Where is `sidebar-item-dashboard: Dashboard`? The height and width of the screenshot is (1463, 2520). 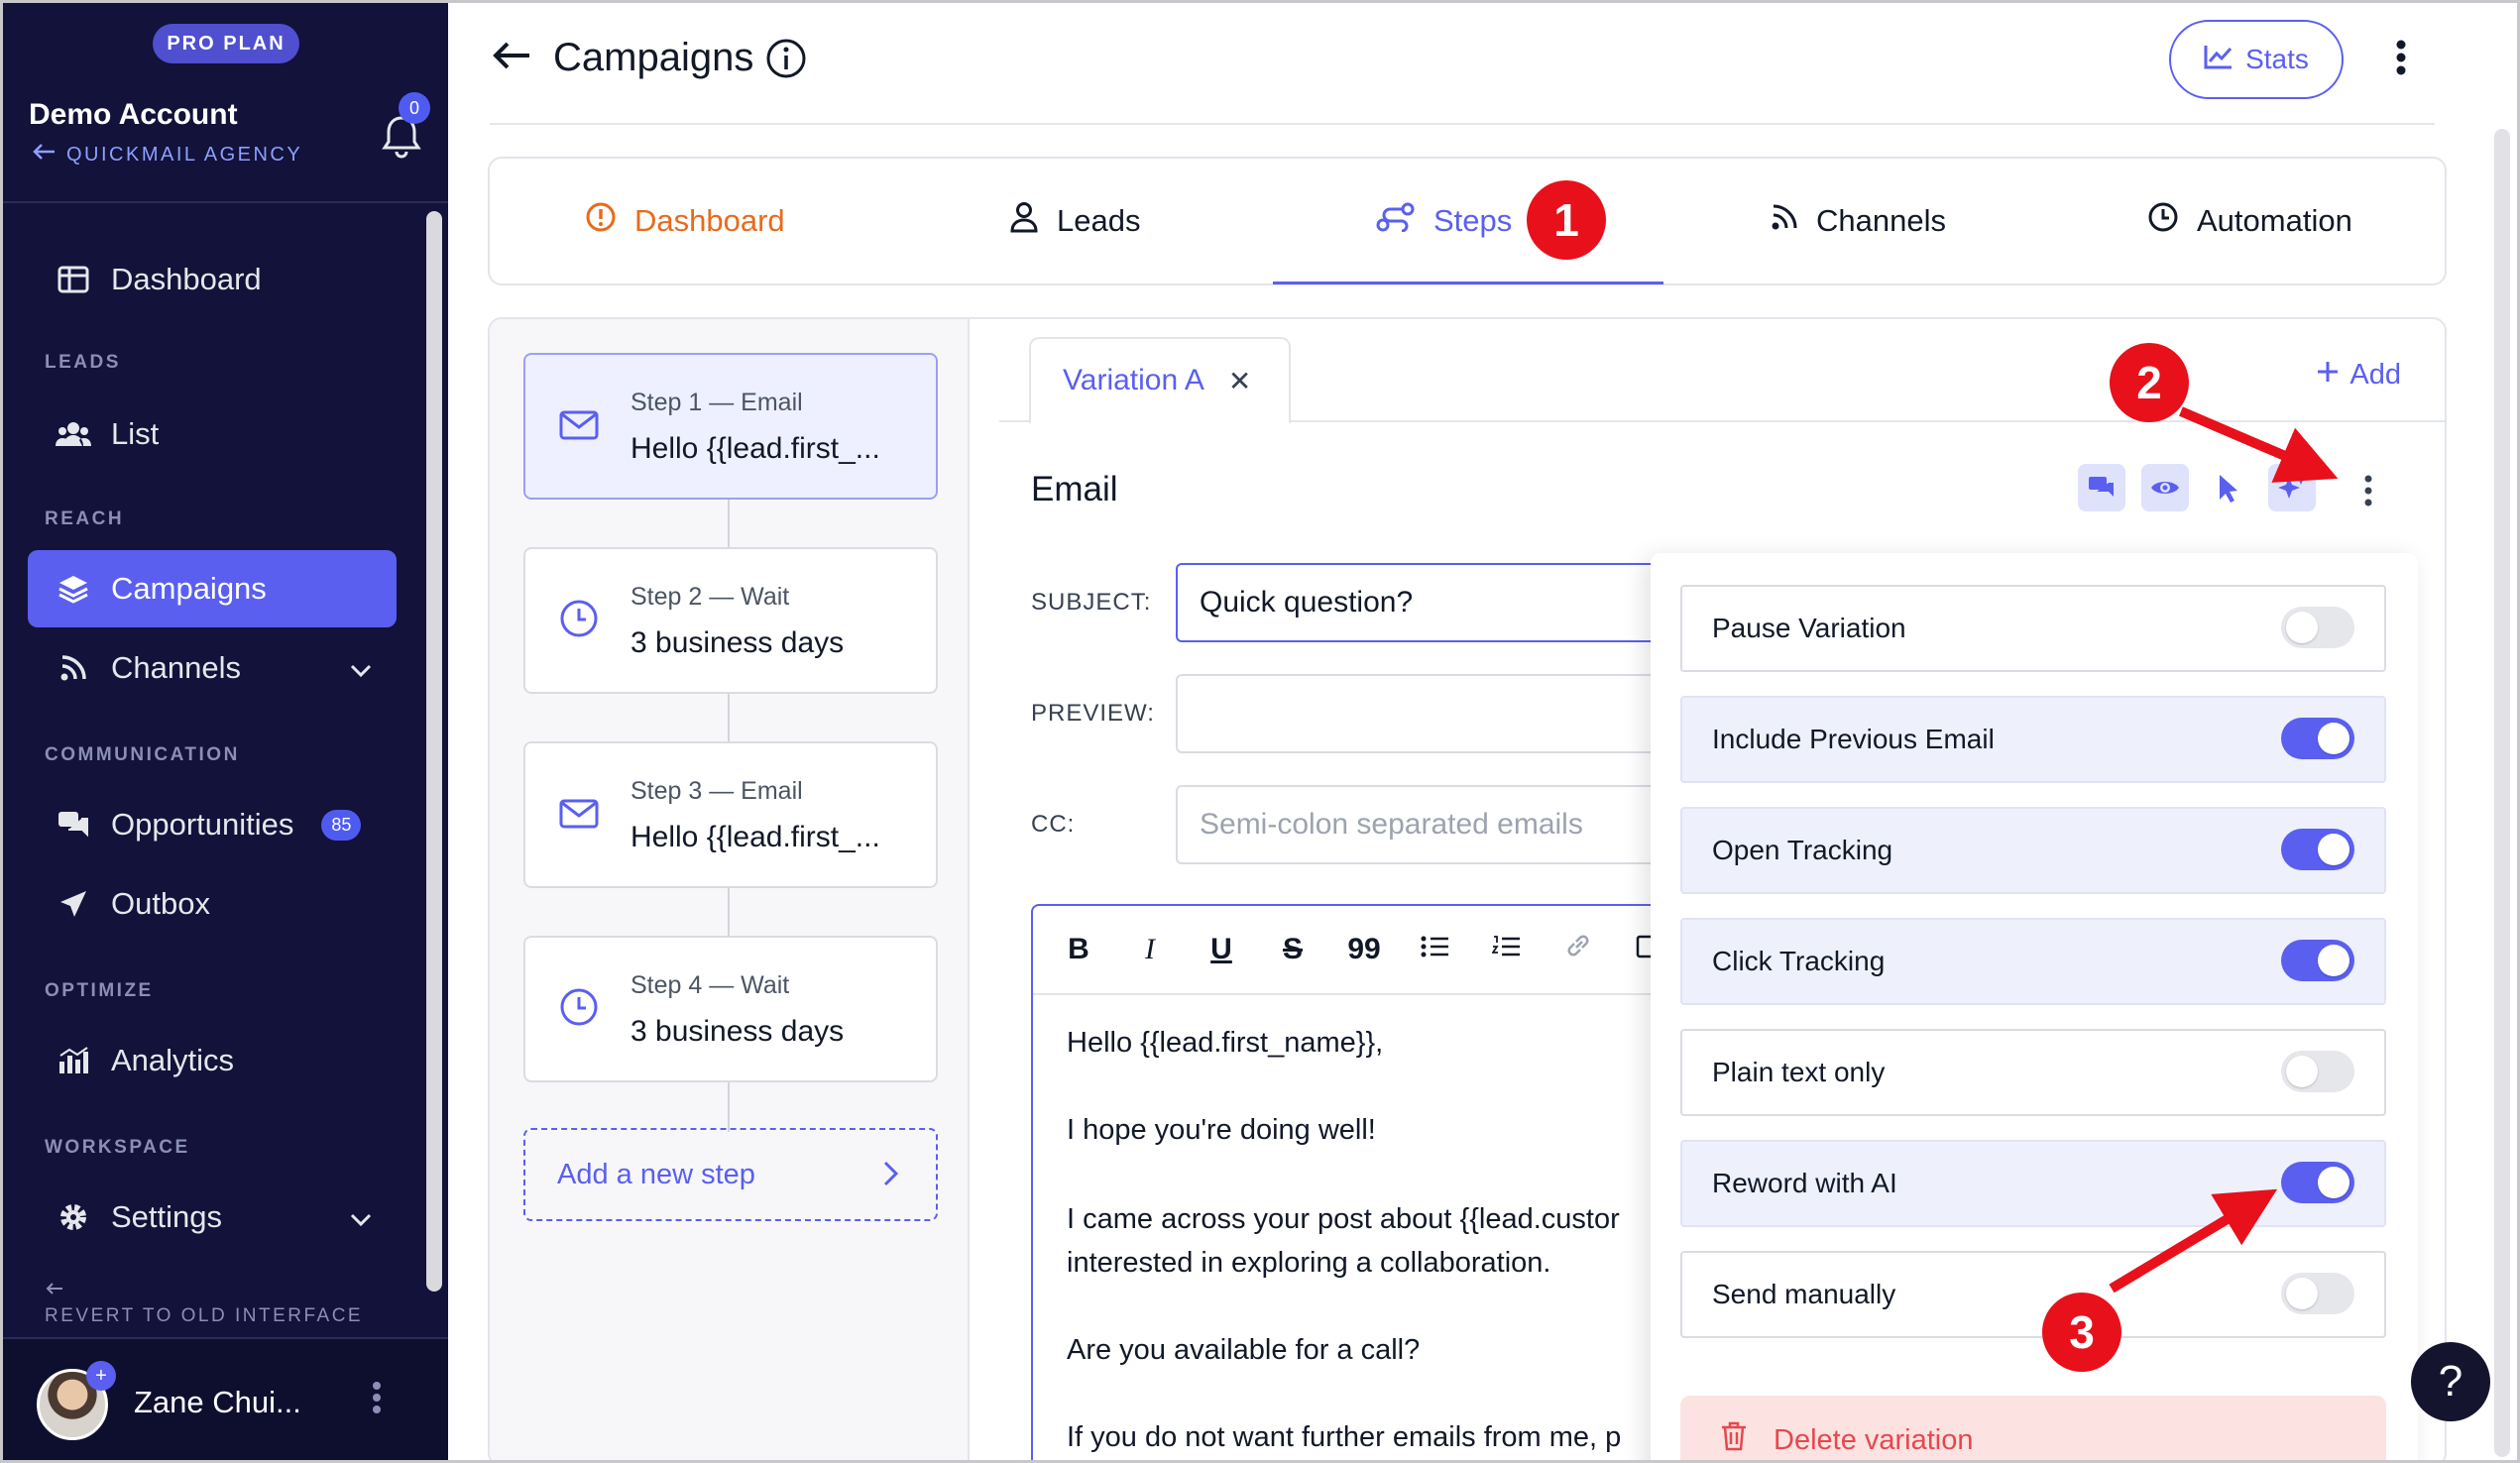 sidebar-item-dashboard: Dashboard is located at coordinates (212, 279).